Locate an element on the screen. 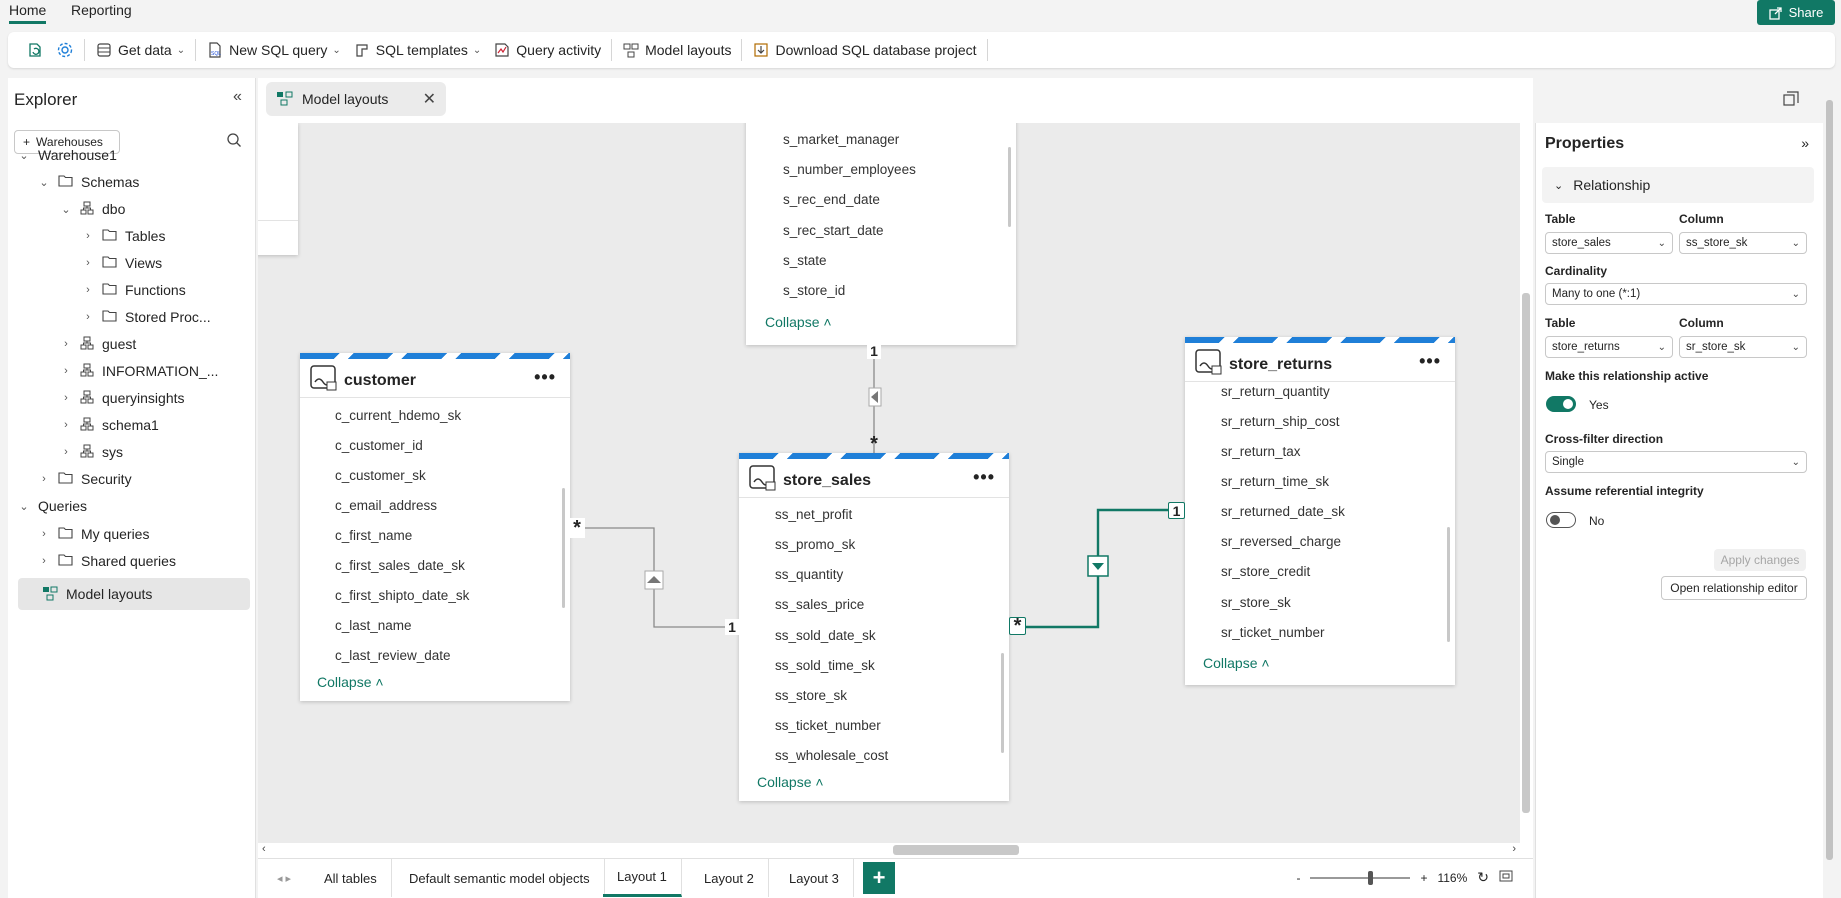 This screenshot has width=1841, height=898. get-data-button: Get data ⌄ is located at coordinates (140, 50).